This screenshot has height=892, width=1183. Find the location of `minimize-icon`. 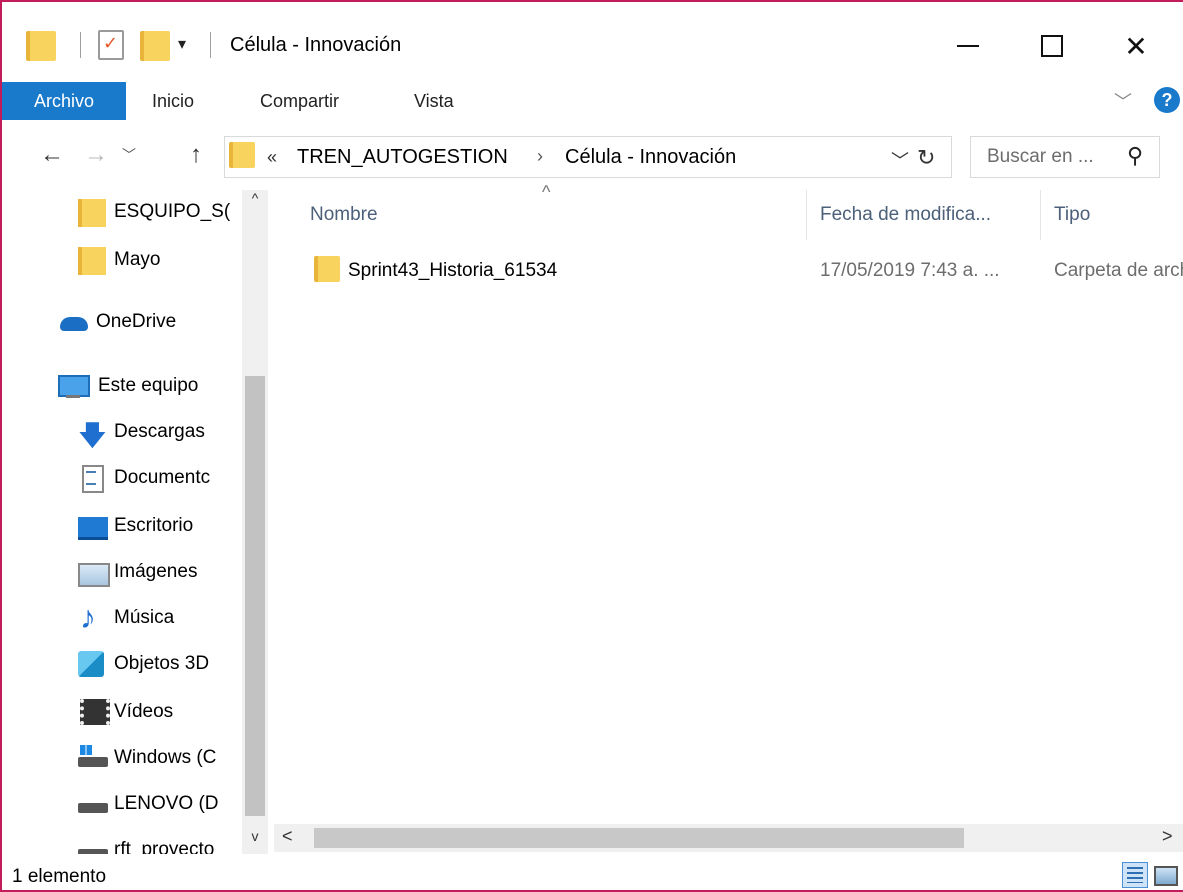

minimize-icon is located at coordinates (968, 46).